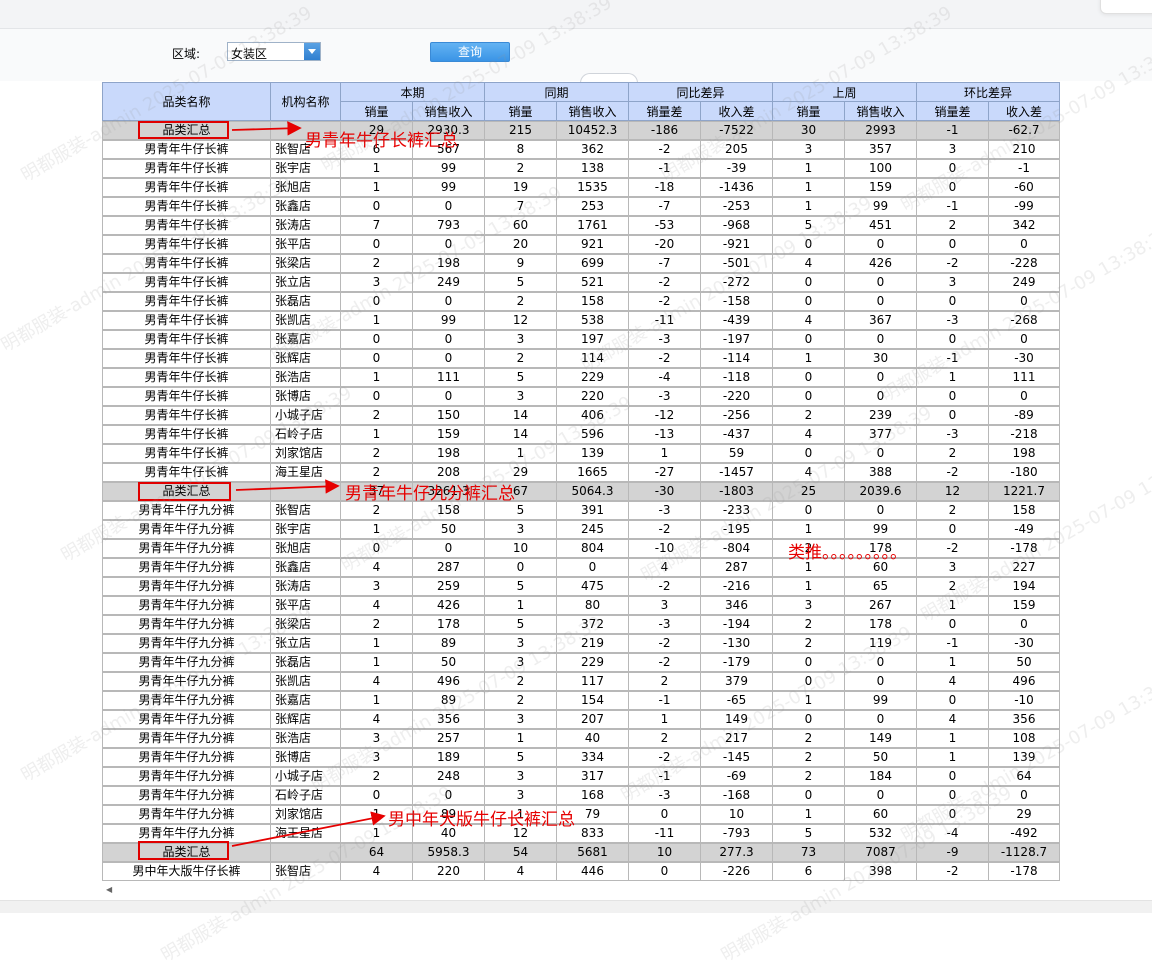  I want to click on annotation-arrows, so click(308, 484).